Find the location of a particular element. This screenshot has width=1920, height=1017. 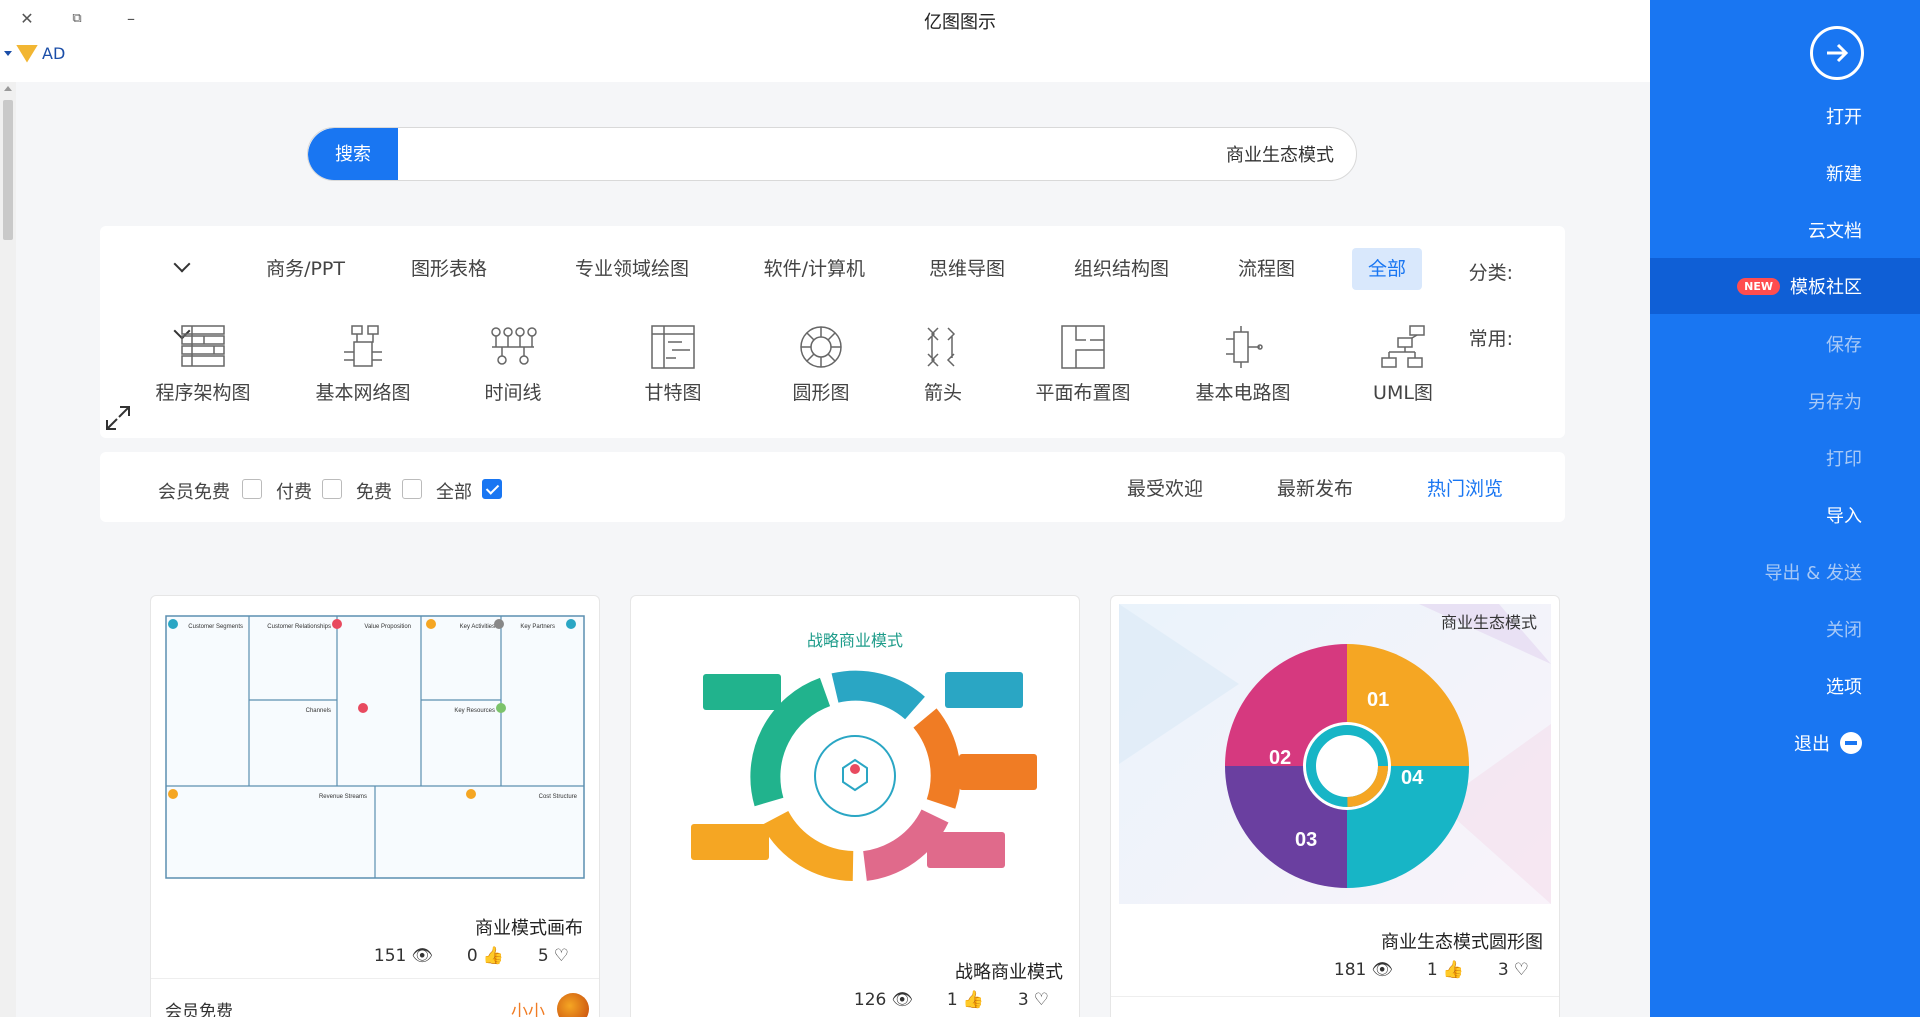

sidebar-item-print: 打印 is located at coordinates (1785, 458).